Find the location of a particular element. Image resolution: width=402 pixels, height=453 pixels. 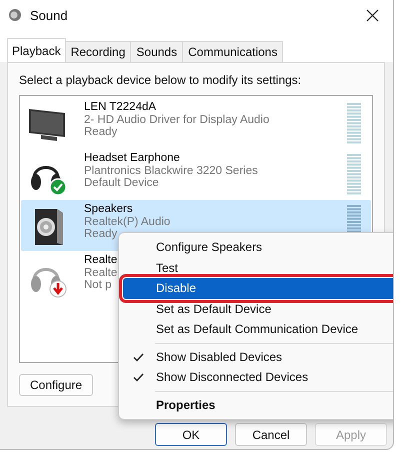

device-status: Default Device is located at coordinates (121, 183).